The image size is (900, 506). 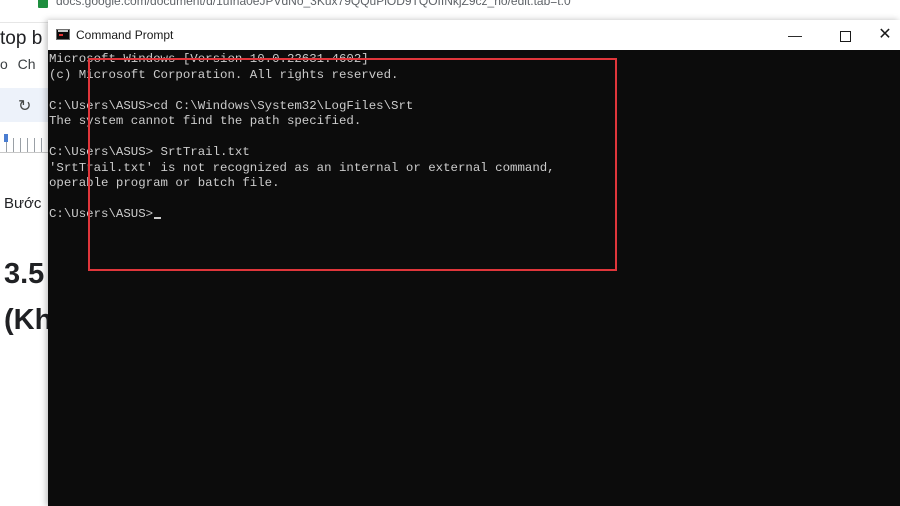 What do you see at coordinates (149, 152) in the screenshot?
I see `console-line: C:\Users\ASUS> SrtTrail.txt` at bounding box center [149, 152].